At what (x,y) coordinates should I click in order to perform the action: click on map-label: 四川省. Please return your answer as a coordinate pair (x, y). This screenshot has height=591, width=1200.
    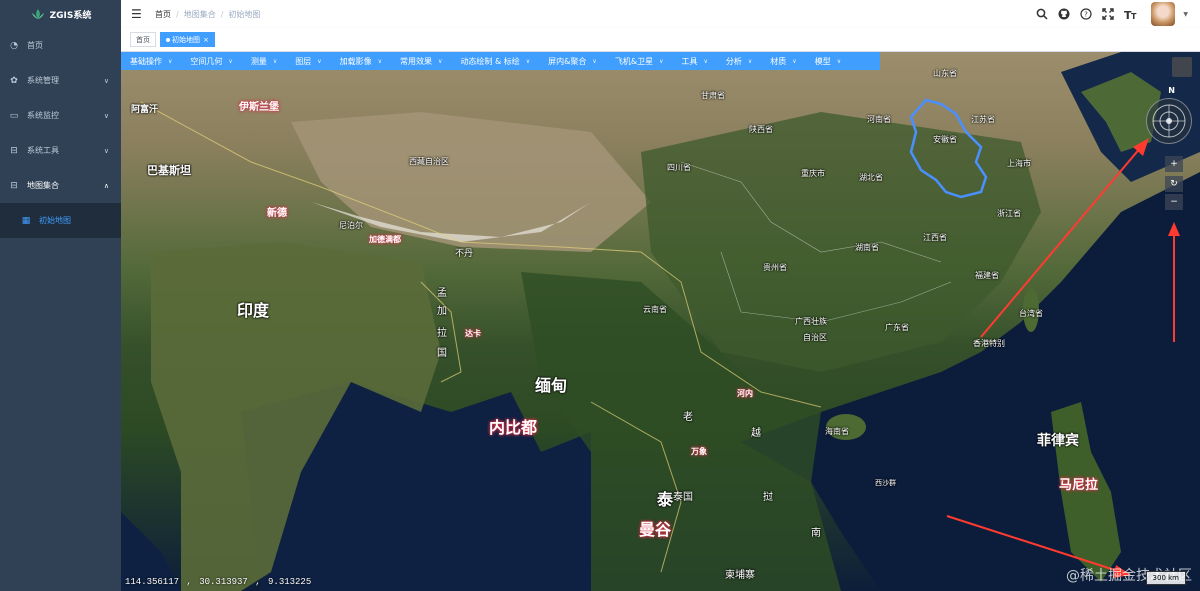
    Looking at the image, I should click on (679, 167).